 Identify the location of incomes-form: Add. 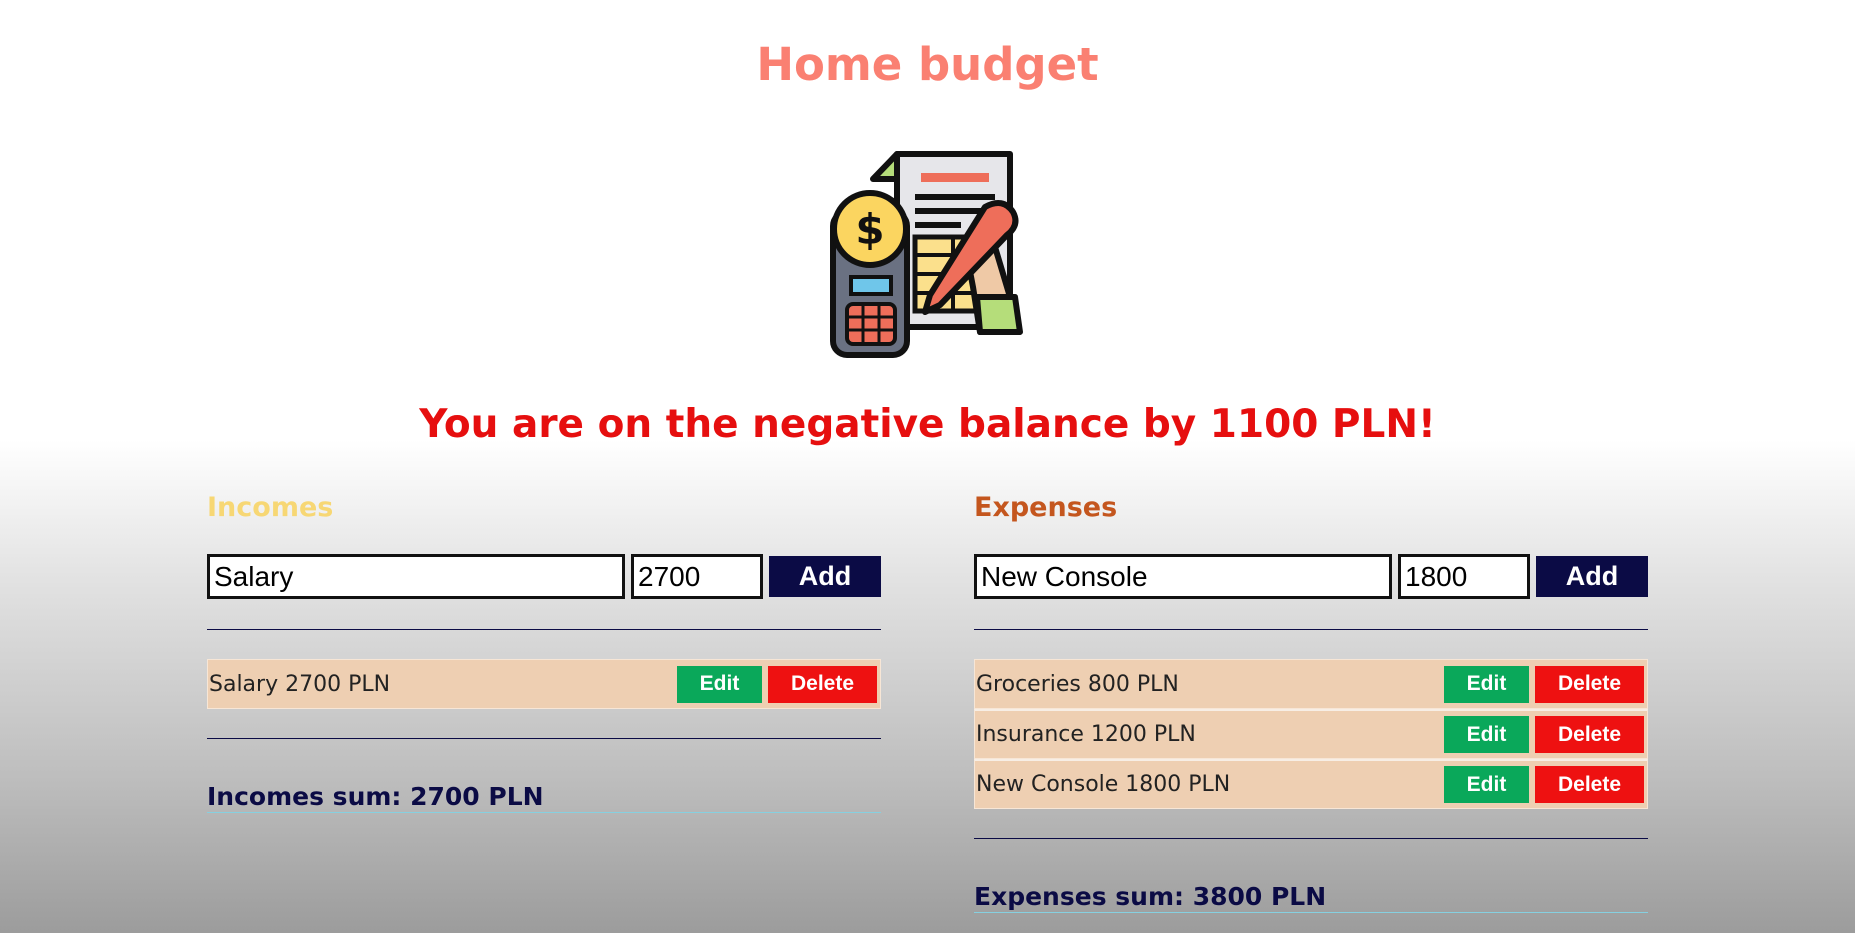
(544, 576).